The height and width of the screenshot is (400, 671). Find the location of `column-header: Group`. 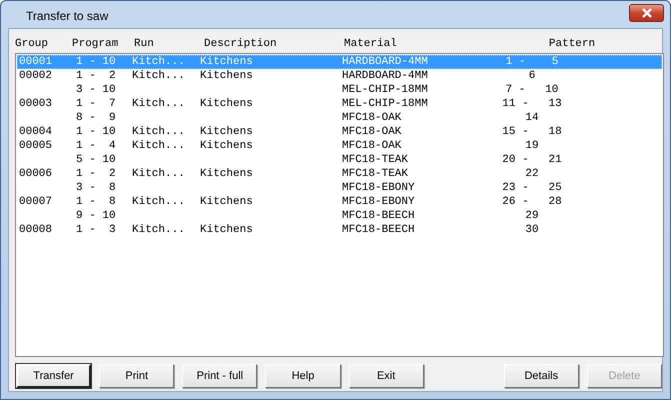

column-header: Group is located at coordinates (32, 45).